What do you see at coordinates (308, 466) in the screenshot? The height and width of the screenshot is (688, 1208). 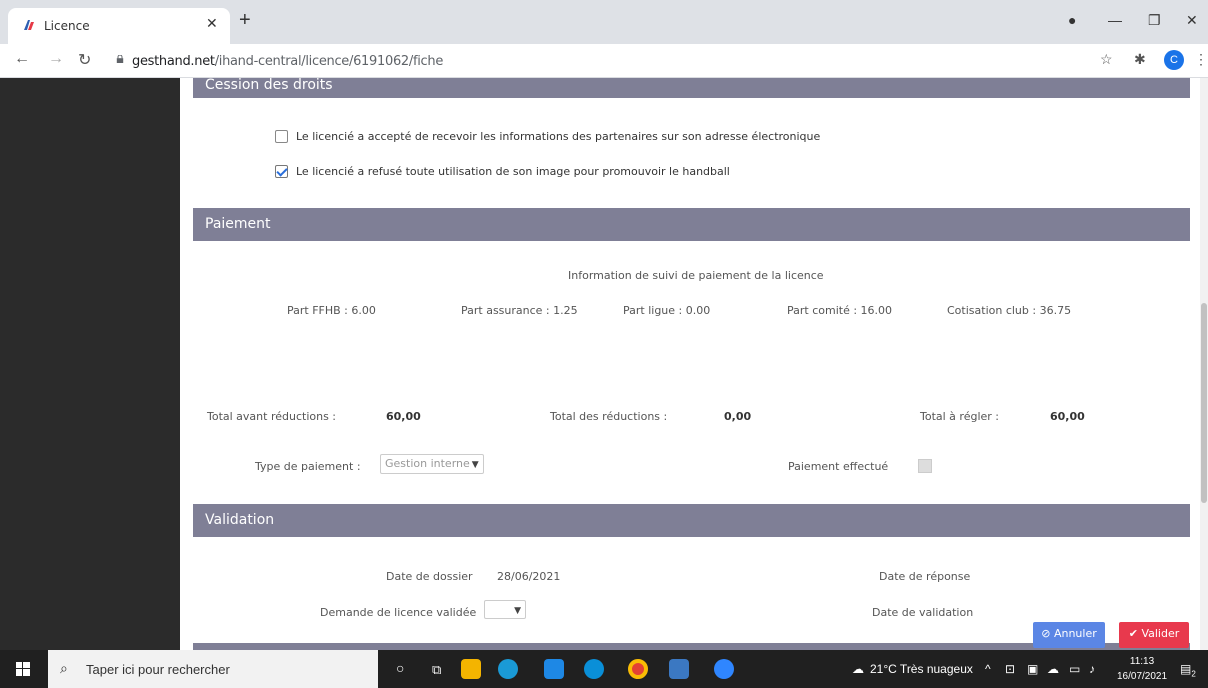 I see `payment-type-label: Type de paiement :` at bounding box center [308, 466].